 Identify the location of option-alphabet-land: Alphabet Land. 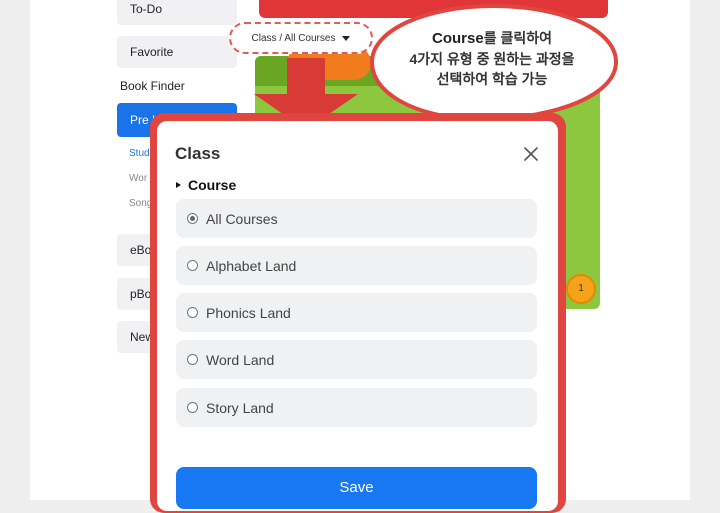
(356, 265).